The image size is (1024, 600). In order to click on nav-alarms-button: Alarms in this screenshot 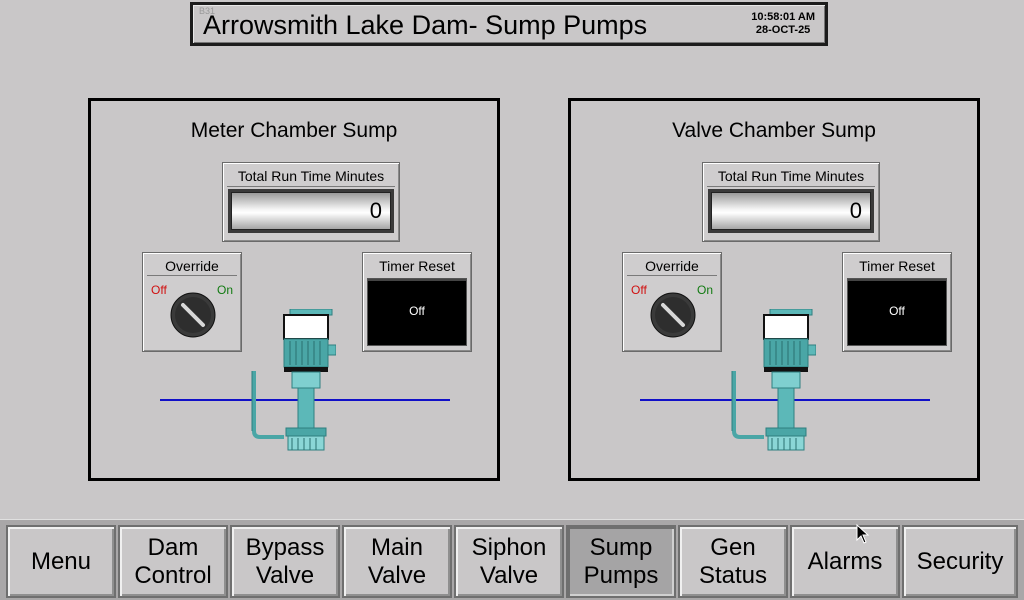, I will do `click(845, 561)`.